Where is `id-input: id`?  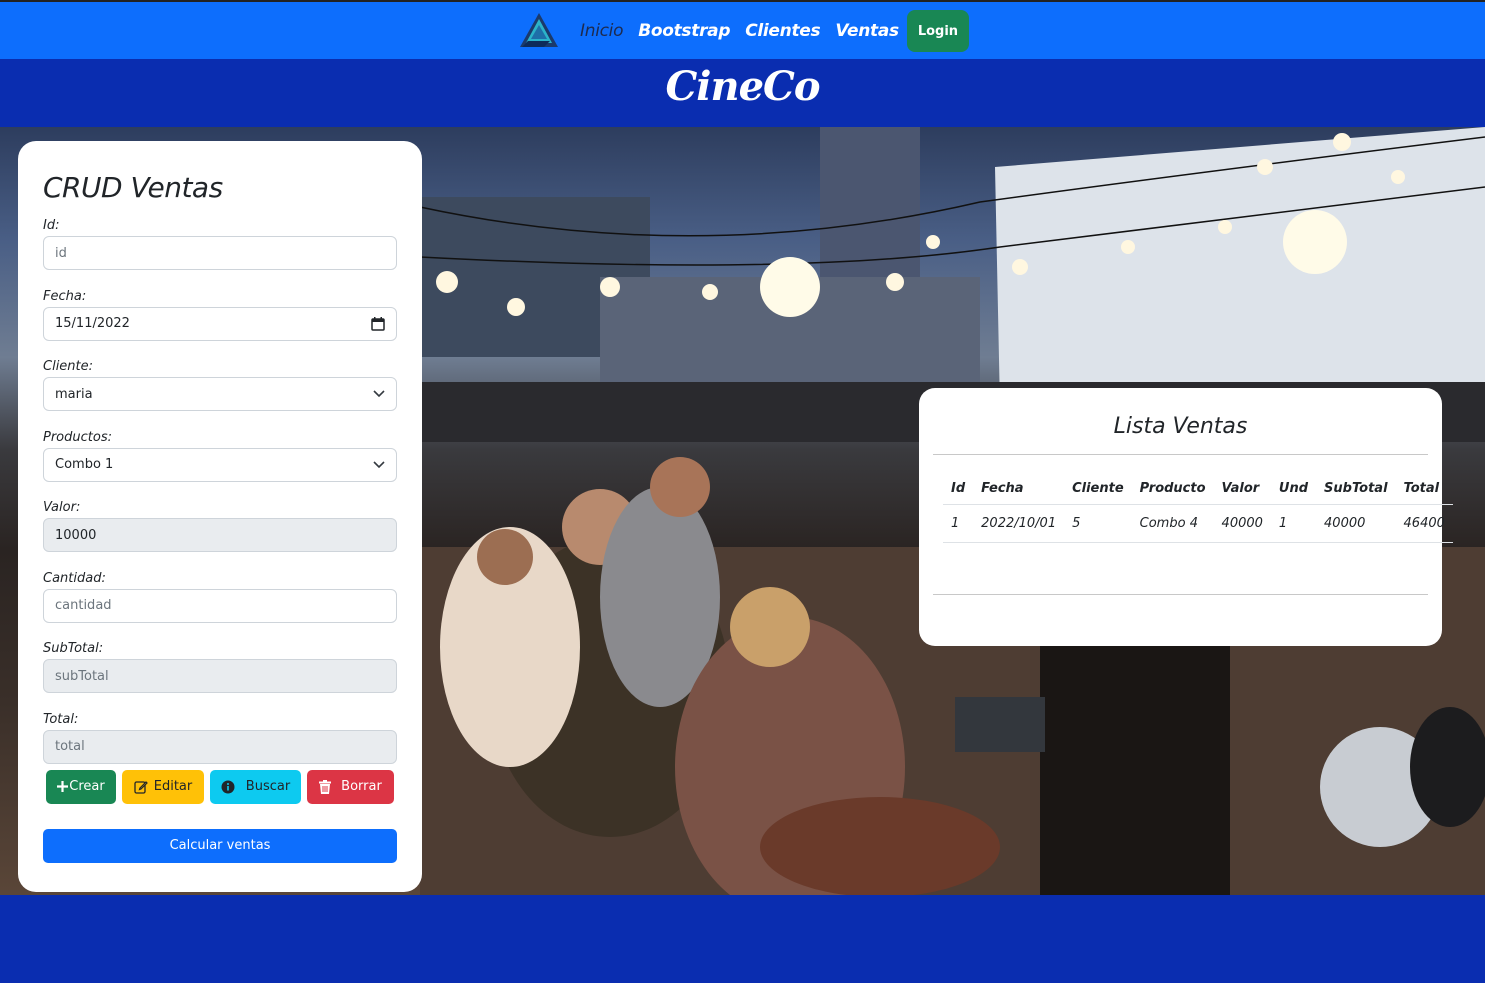
id-input: id is located at coordinates (220, 253).